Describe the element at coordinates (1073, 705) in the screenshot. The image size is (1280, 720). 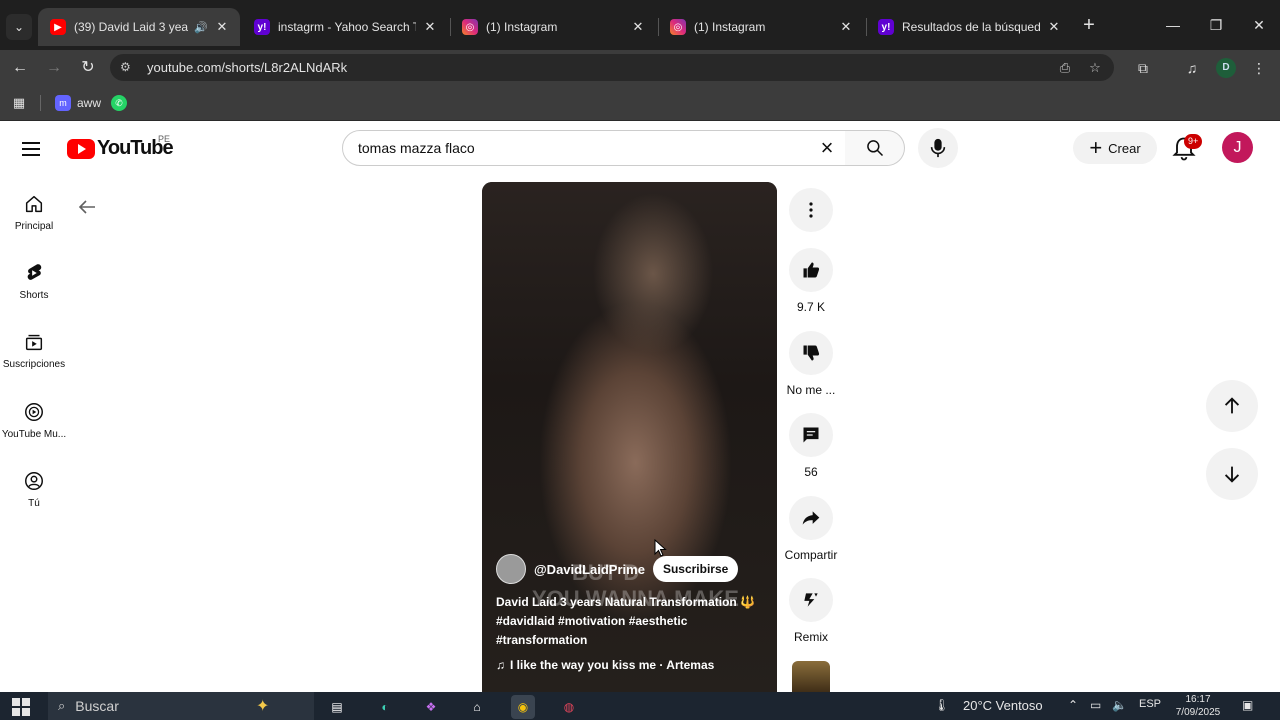
I see `tray-chevron-icon: ⌃` at that location.